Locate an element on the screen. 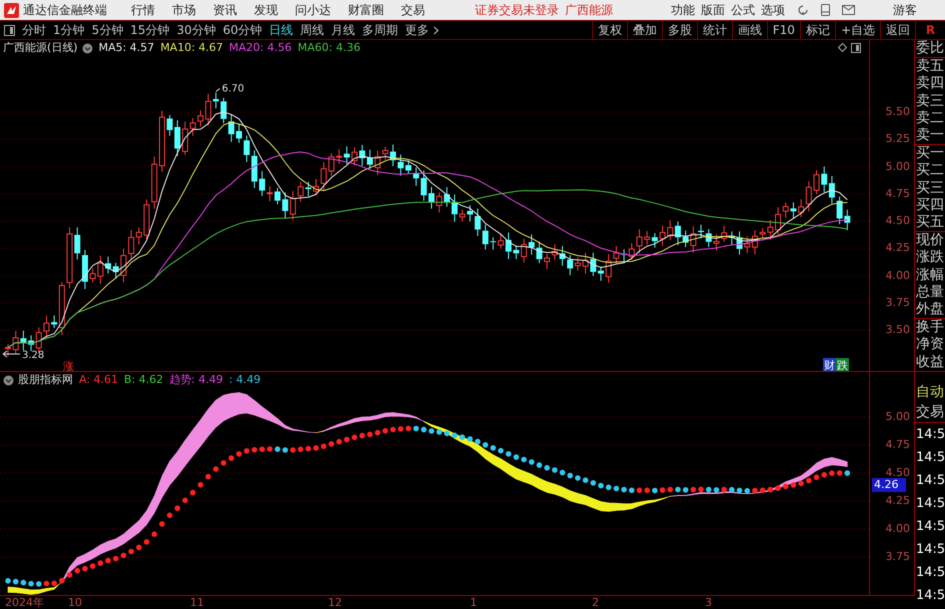 The image size is (945, 609). cursor-value-label: 4.26 is located at coordinates (889, 485).